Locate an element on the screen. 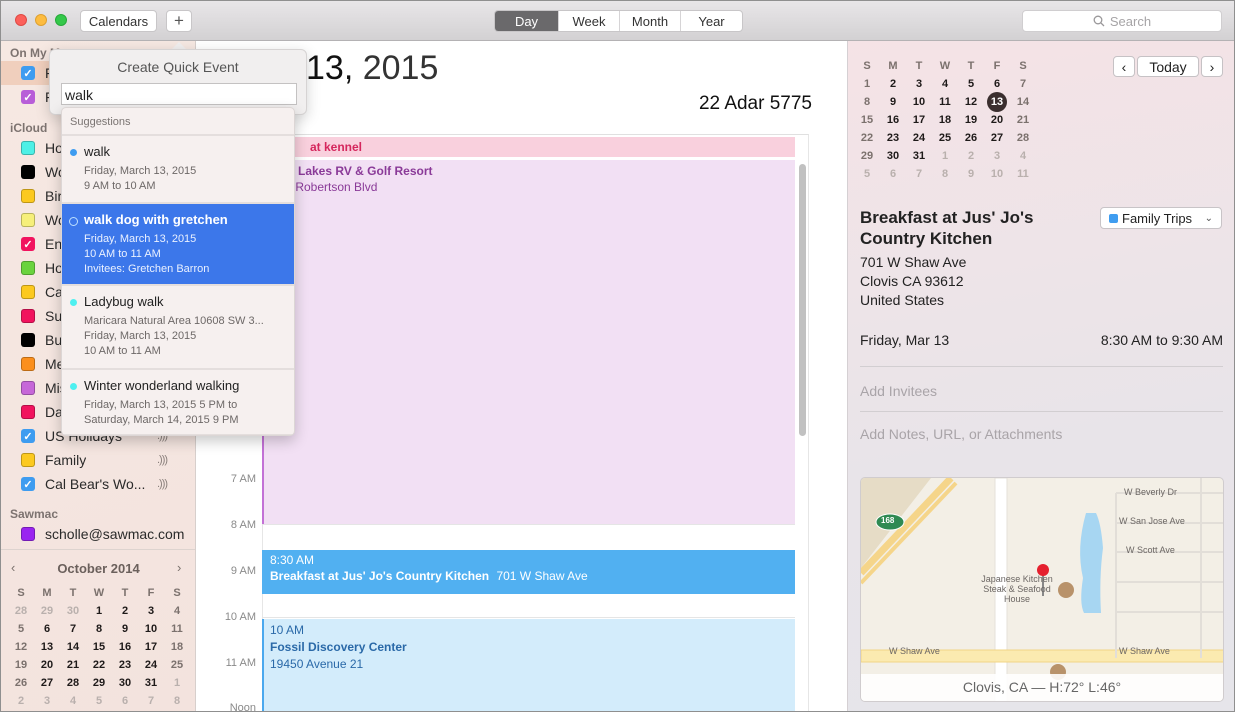  add-notes-field: Add Notes, URL, or Attachments is located at coordinates (961, 434).